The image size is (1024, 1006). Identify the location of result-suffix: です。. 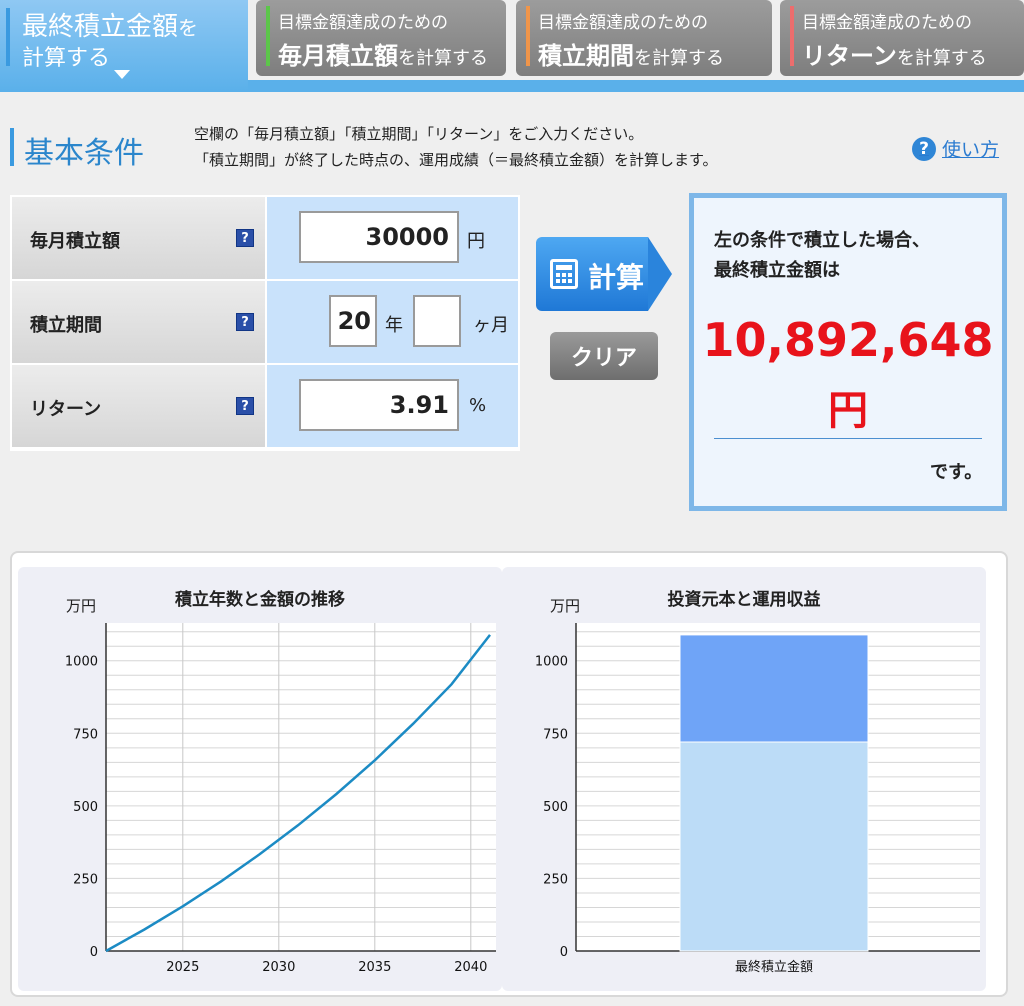
(956, 472).